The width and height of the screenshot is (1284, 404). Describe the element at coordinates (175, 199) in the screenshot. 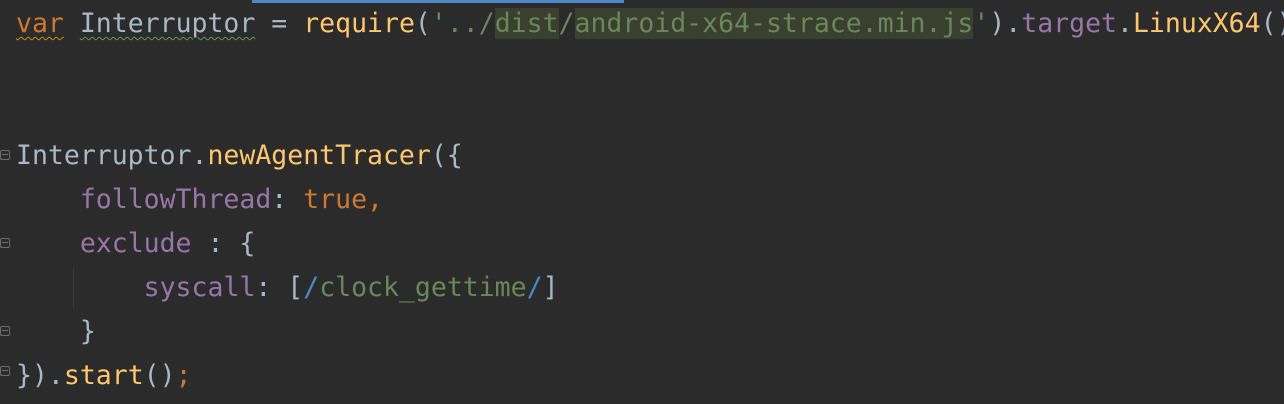

I see `property-followthread: followThread` at that location.